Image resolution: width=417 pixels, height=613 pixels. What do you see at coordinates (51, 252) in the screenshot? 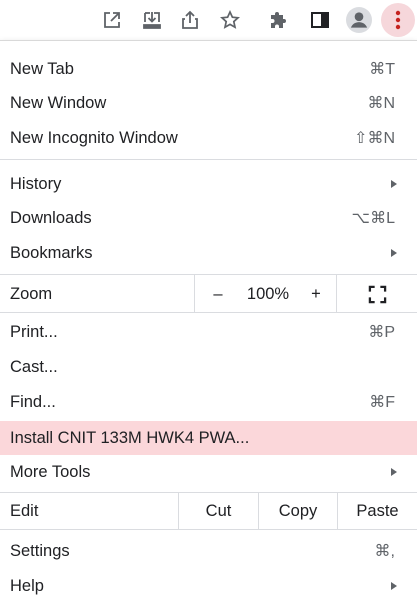
I see `menu-item-label: Bookmarks` at bounding box center [51, 252].